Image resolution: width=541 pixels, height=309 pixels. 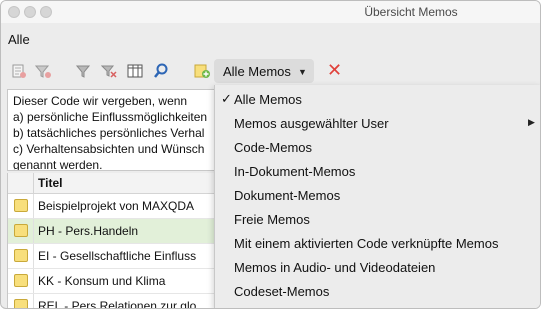 What do you see at coordinates (117, 256) in the screenshot?
I see `memo-title: EI - Gesellschaftliche Einfluss` at bounding box center [117, 256].